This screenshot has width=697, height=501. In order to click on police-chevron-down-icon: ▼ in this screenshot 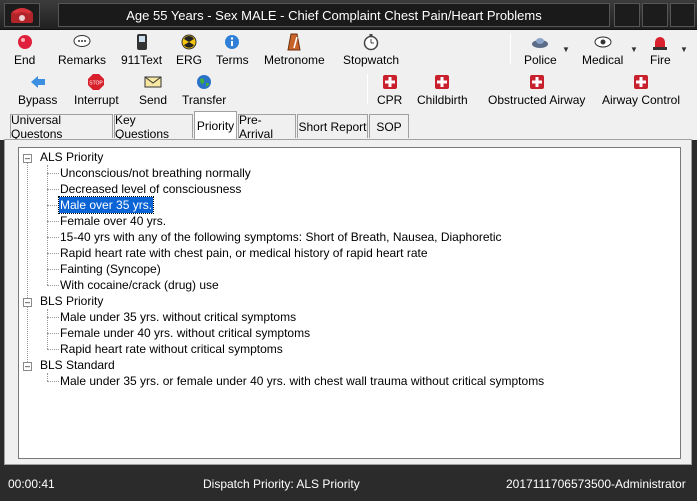, I will do `click(566, 49)`.